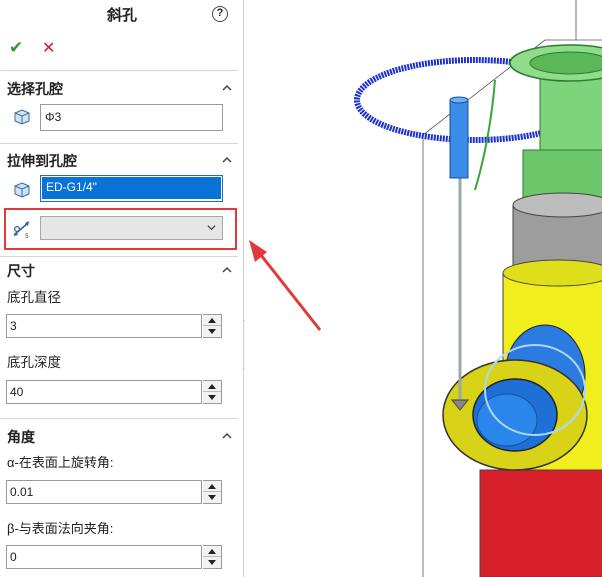 This screenshot has height=577, width=602. What do you see at coordinates (104, 326) in the screenshot?
I see `diameter-input: 3` at bounding box center [104, 326].